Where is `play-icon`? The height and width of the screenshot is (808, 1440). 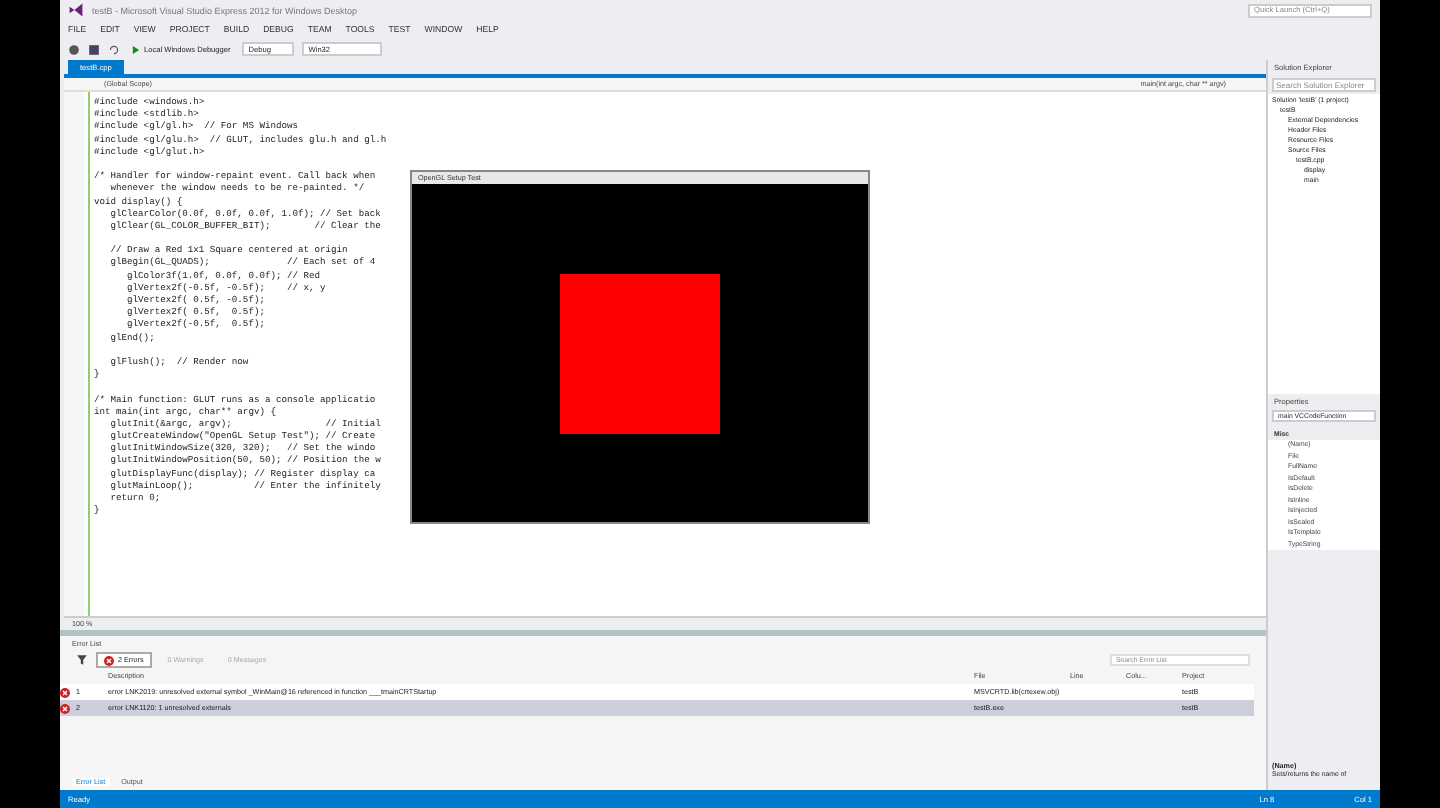 play-icon is located at coordinates (136, 49).